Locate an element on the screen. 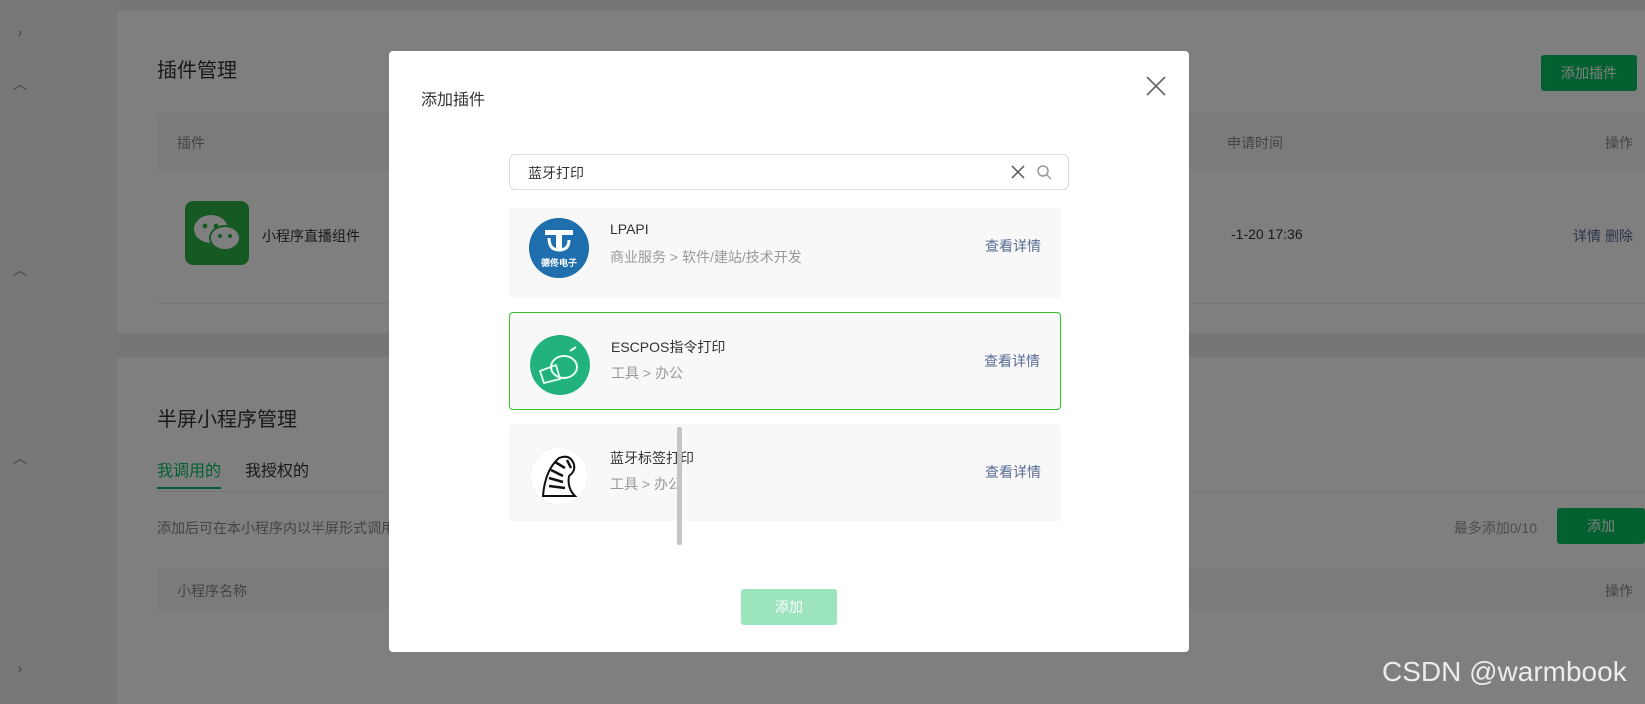 The height and width of the screenshot is (704, 1645). list-item: 德佟电子 LPAPI 商业服务 > 软件/建站/技术开发 查看详情 is located at coordinates (785, 253).